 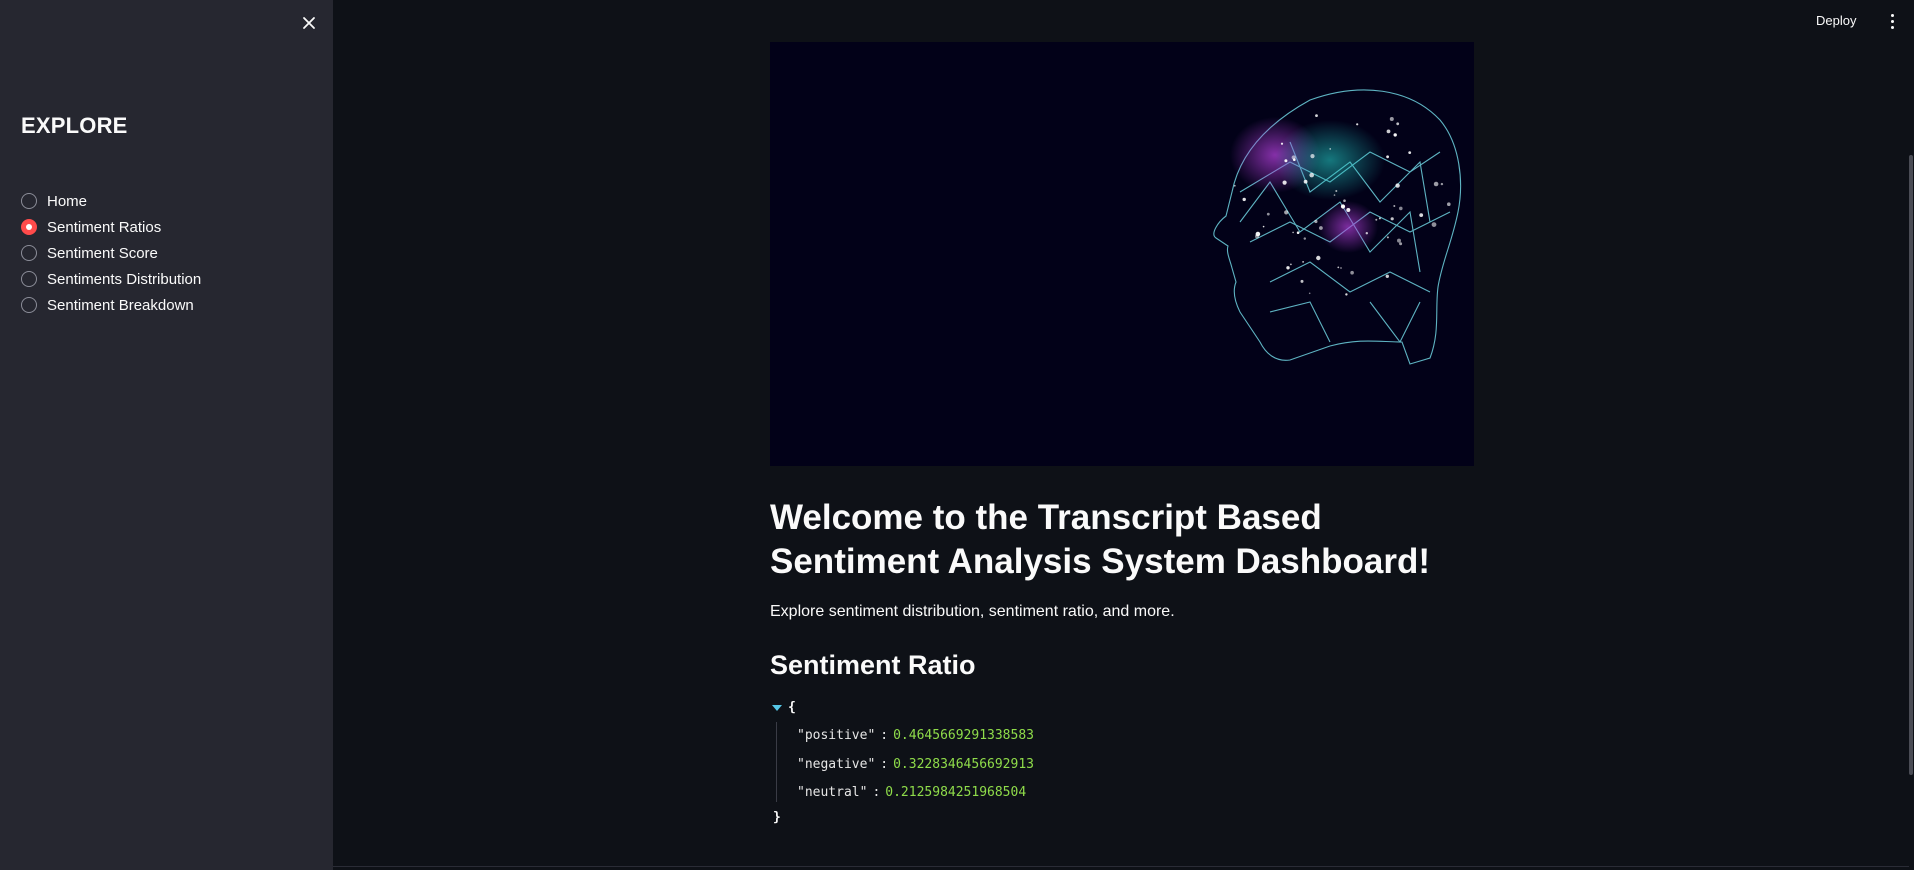 I want to click on json-entry-negative: "negative":0.3228346456692913, so click(x=915, y=764).